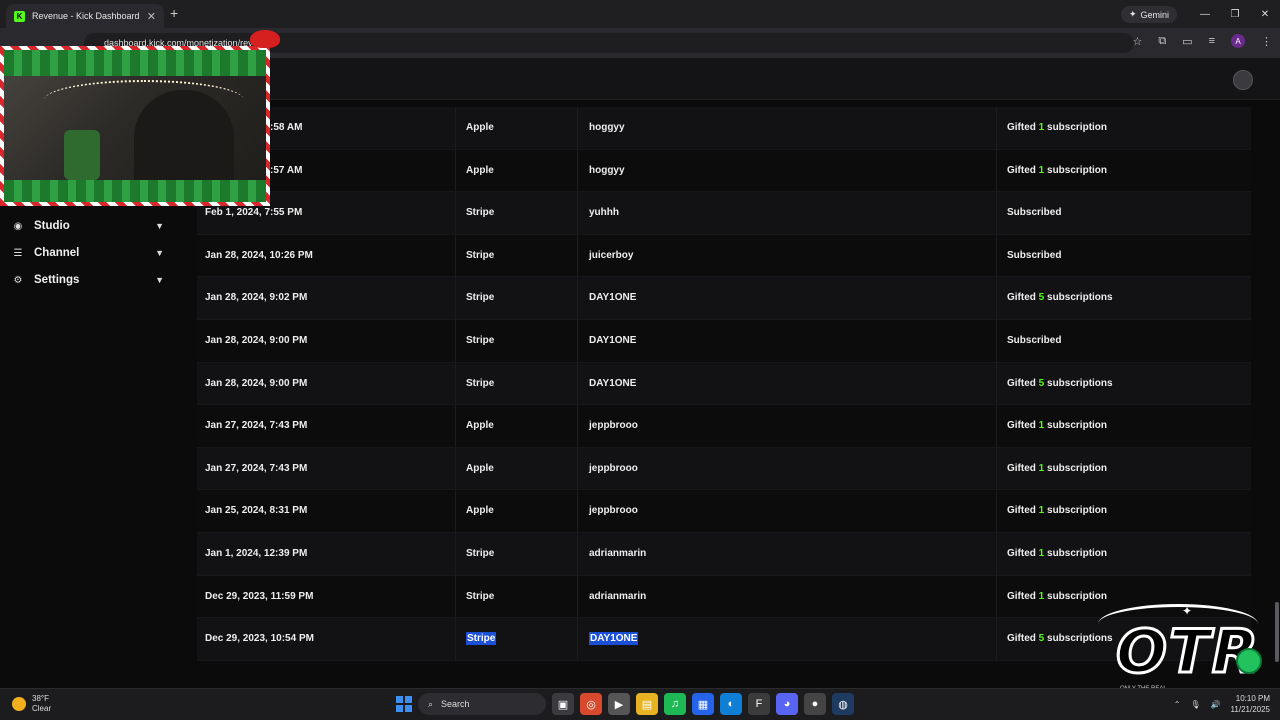 This screenshot has height=720, width=1280. What do you see at coordinates (1187, 41) in the screenshot?
I see `cast-icon: ▭` at bounding box center [1187, 41].